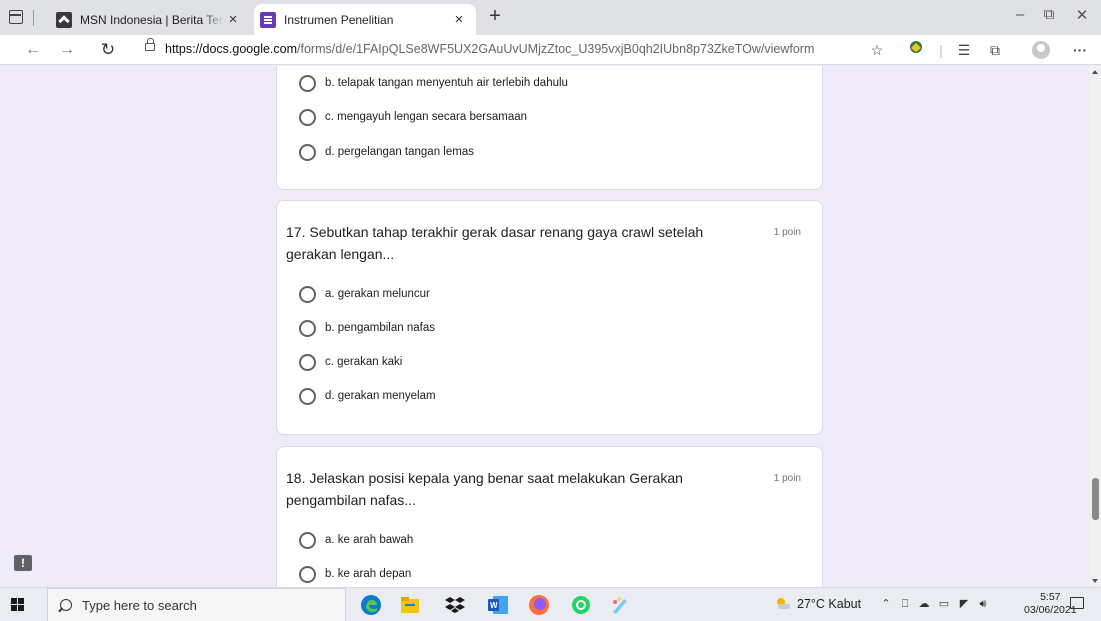 The height and width of the screenshot is (621, 1101). What do you see at coordinates (924, 604) in the screenshot?
I see `onedrive-sync-icon: ☁` at bounding box center [924, 604].